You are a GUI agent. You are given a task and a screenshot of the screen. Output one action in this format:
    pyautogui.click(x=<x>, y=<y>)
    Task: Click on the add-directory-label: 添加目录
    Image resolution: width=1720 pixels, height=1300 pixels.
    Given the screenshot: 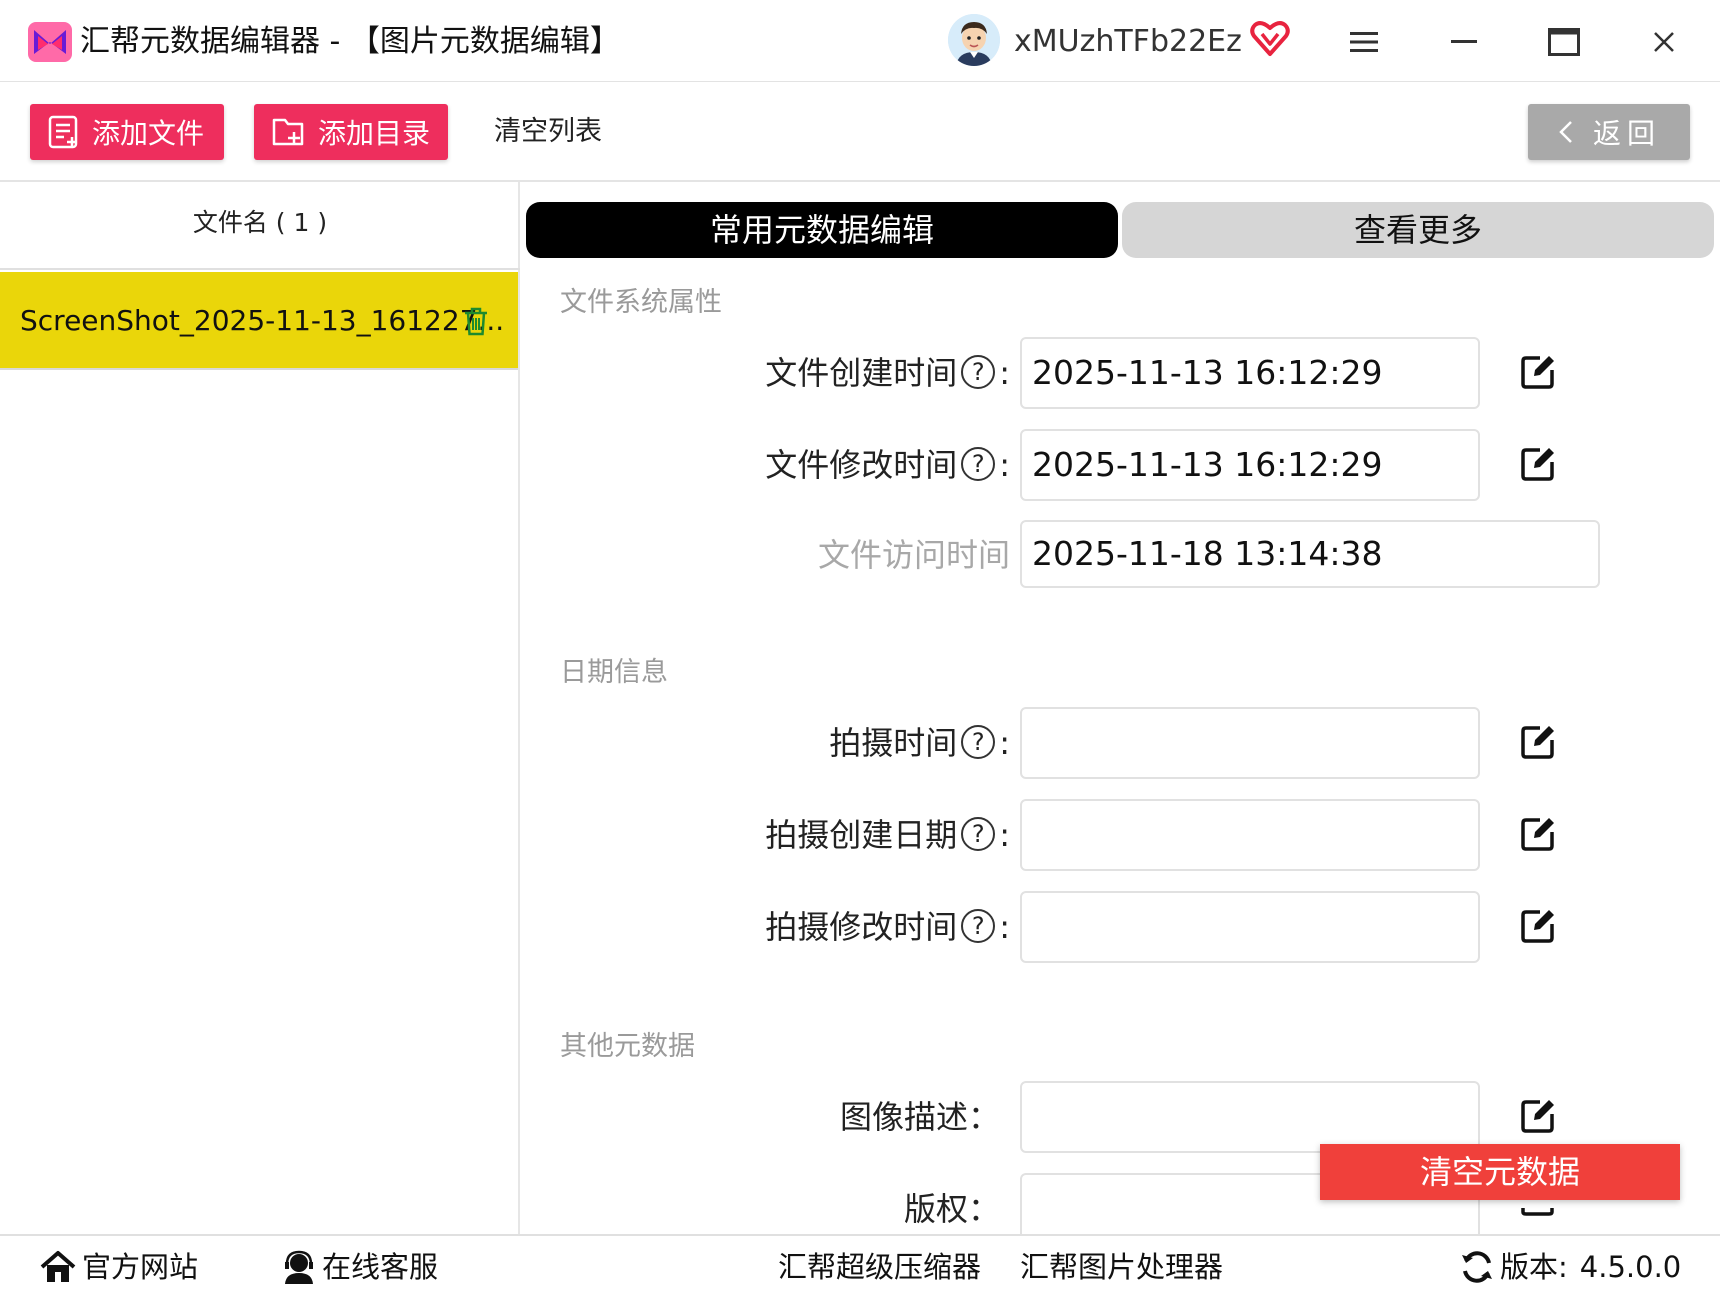 What is the action you would take?
    pyautogui.click(x=374, y=133)
    